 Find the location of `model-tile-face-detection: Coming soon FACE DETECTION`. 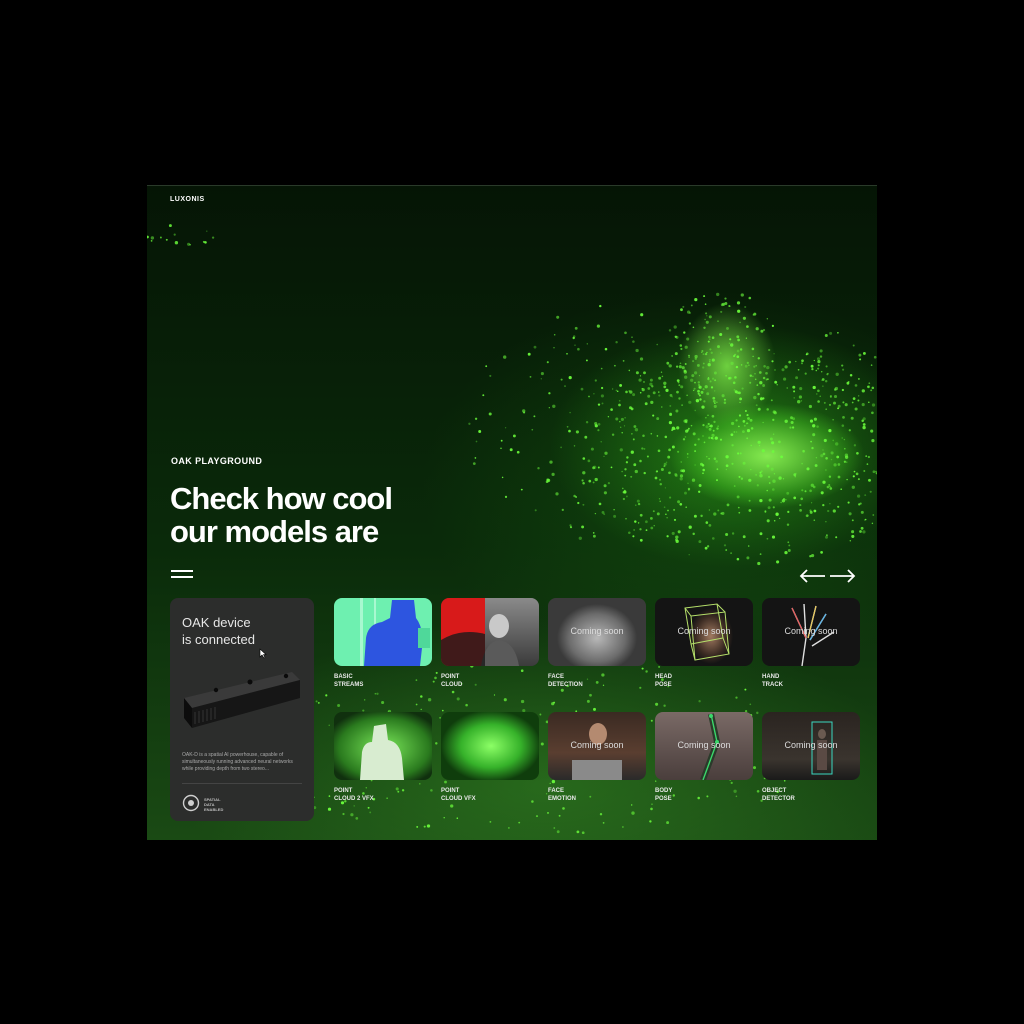

model-tile-face-detection: Coming soon FACE DETECTION is located at coordinates (597, 643).